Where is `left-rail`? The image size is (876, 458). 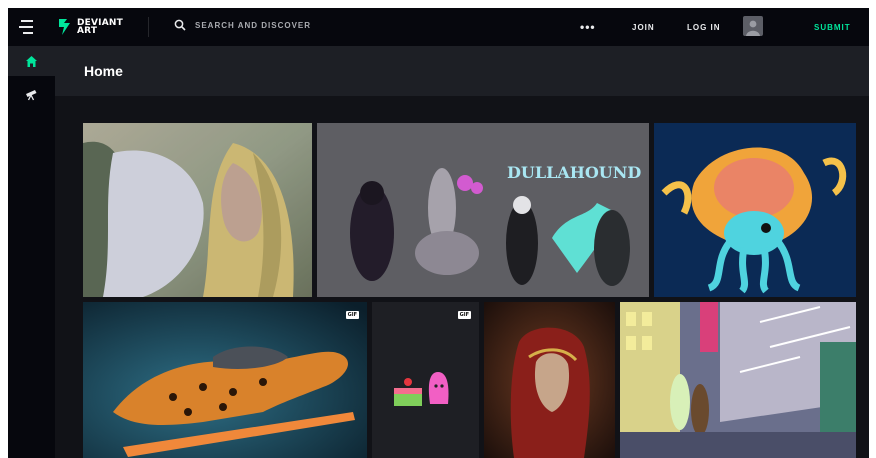
left-rail is located at coordinates (31, 252).